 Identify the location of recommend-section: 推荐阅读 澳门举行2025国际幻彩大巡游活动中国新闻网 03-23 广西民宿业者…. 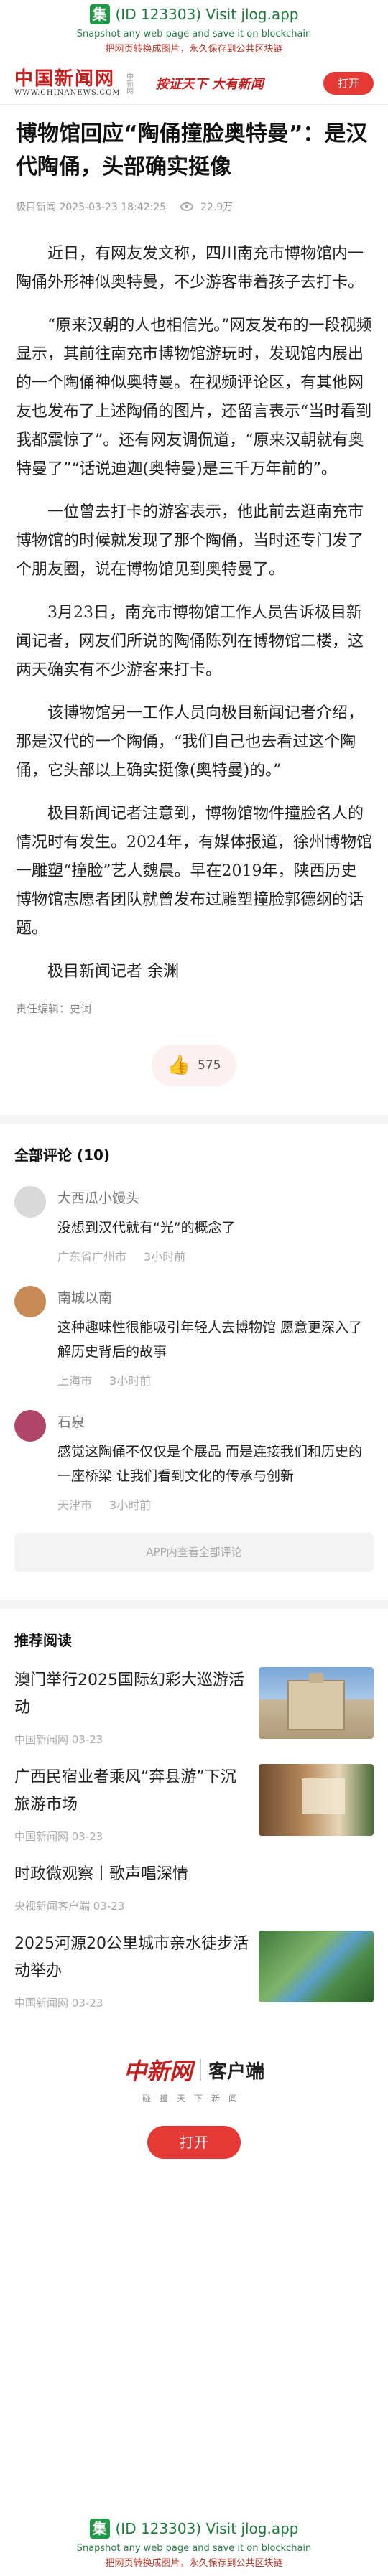
(194, 1819).